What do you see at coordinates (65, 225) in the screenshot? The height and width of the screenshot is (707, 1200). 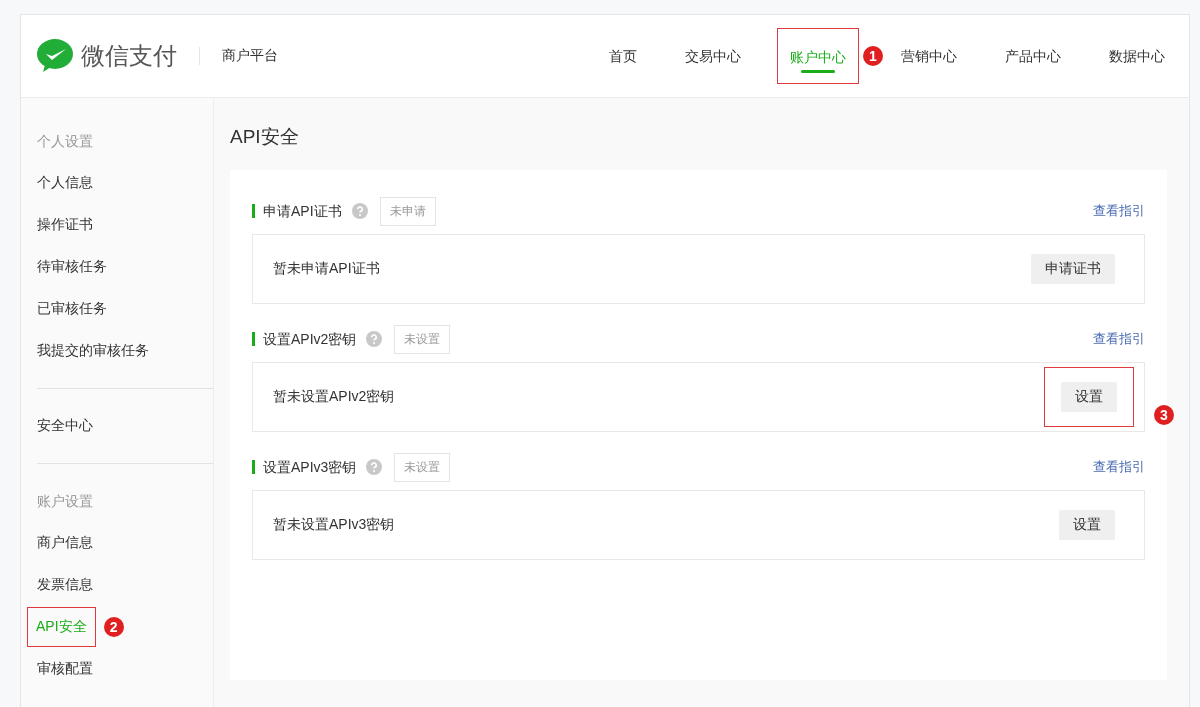 I see `sidebar-item: 操作证书` at bounding box center [65, 225].